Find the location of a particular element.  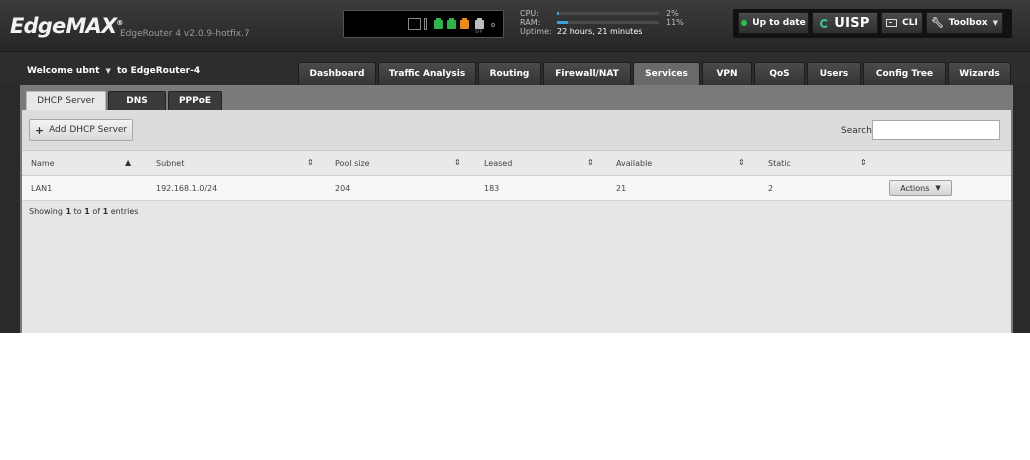

column-header-static: Static is located at coordinates (779, 163).